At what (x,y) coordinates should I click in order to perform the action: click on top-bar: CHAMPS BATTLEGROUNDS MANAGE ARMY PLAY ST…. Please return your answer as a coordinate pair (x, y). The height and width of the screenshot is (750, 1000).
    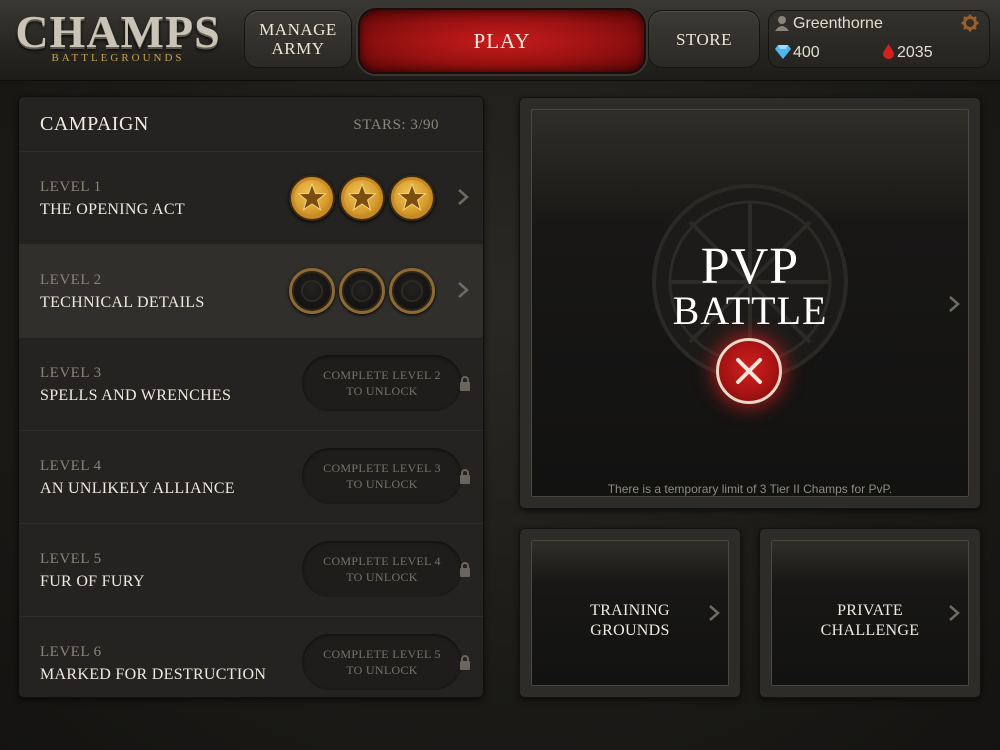
    Looking at the image, I should click on (500, 40).